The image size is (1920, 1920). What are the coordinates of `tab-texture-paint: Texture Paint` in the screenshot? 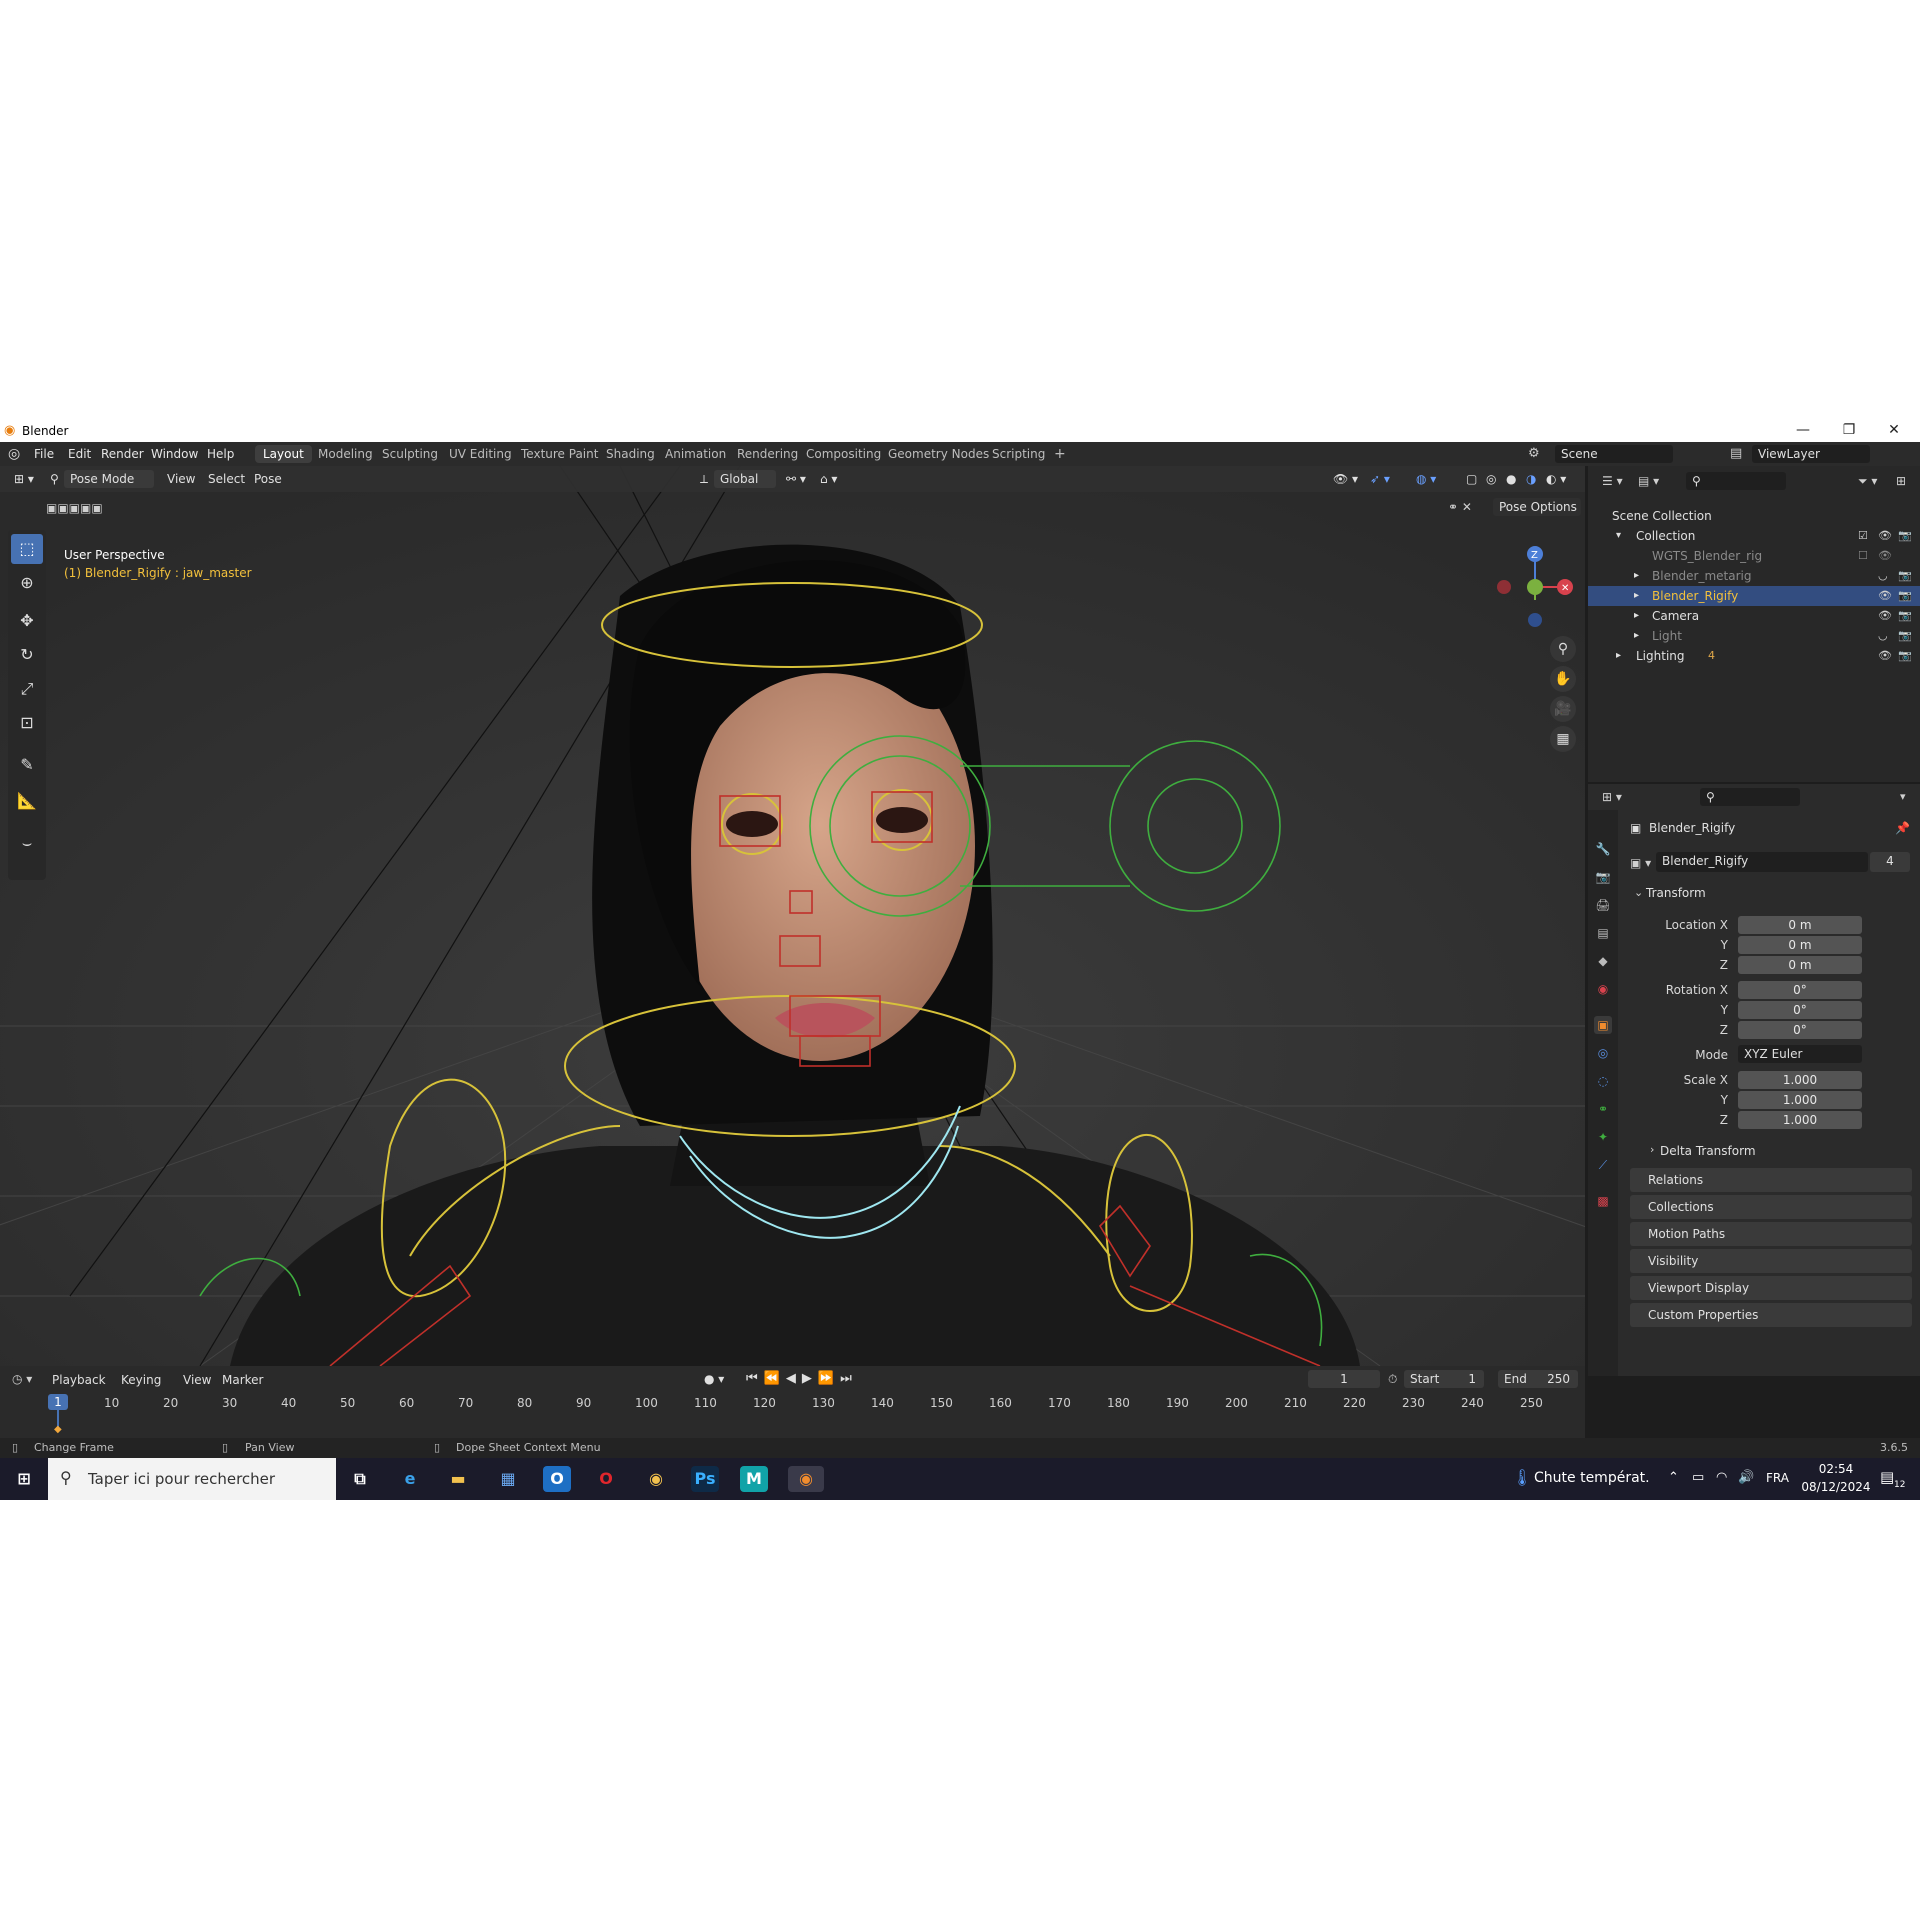 It's located at (559, 454).